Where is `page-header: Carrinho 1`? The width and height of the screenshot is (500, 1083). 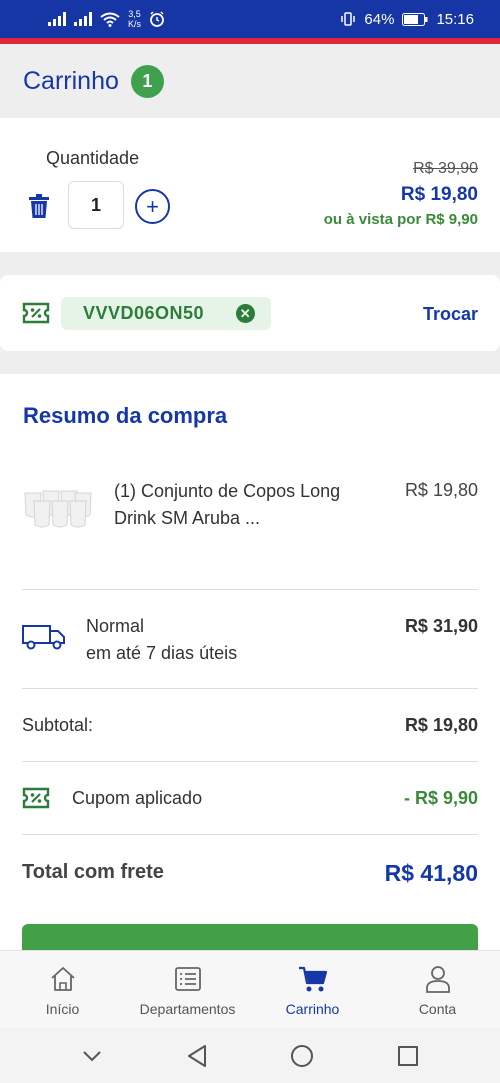
page-header: Carrinho 1 is located at coordinates (250, 81).